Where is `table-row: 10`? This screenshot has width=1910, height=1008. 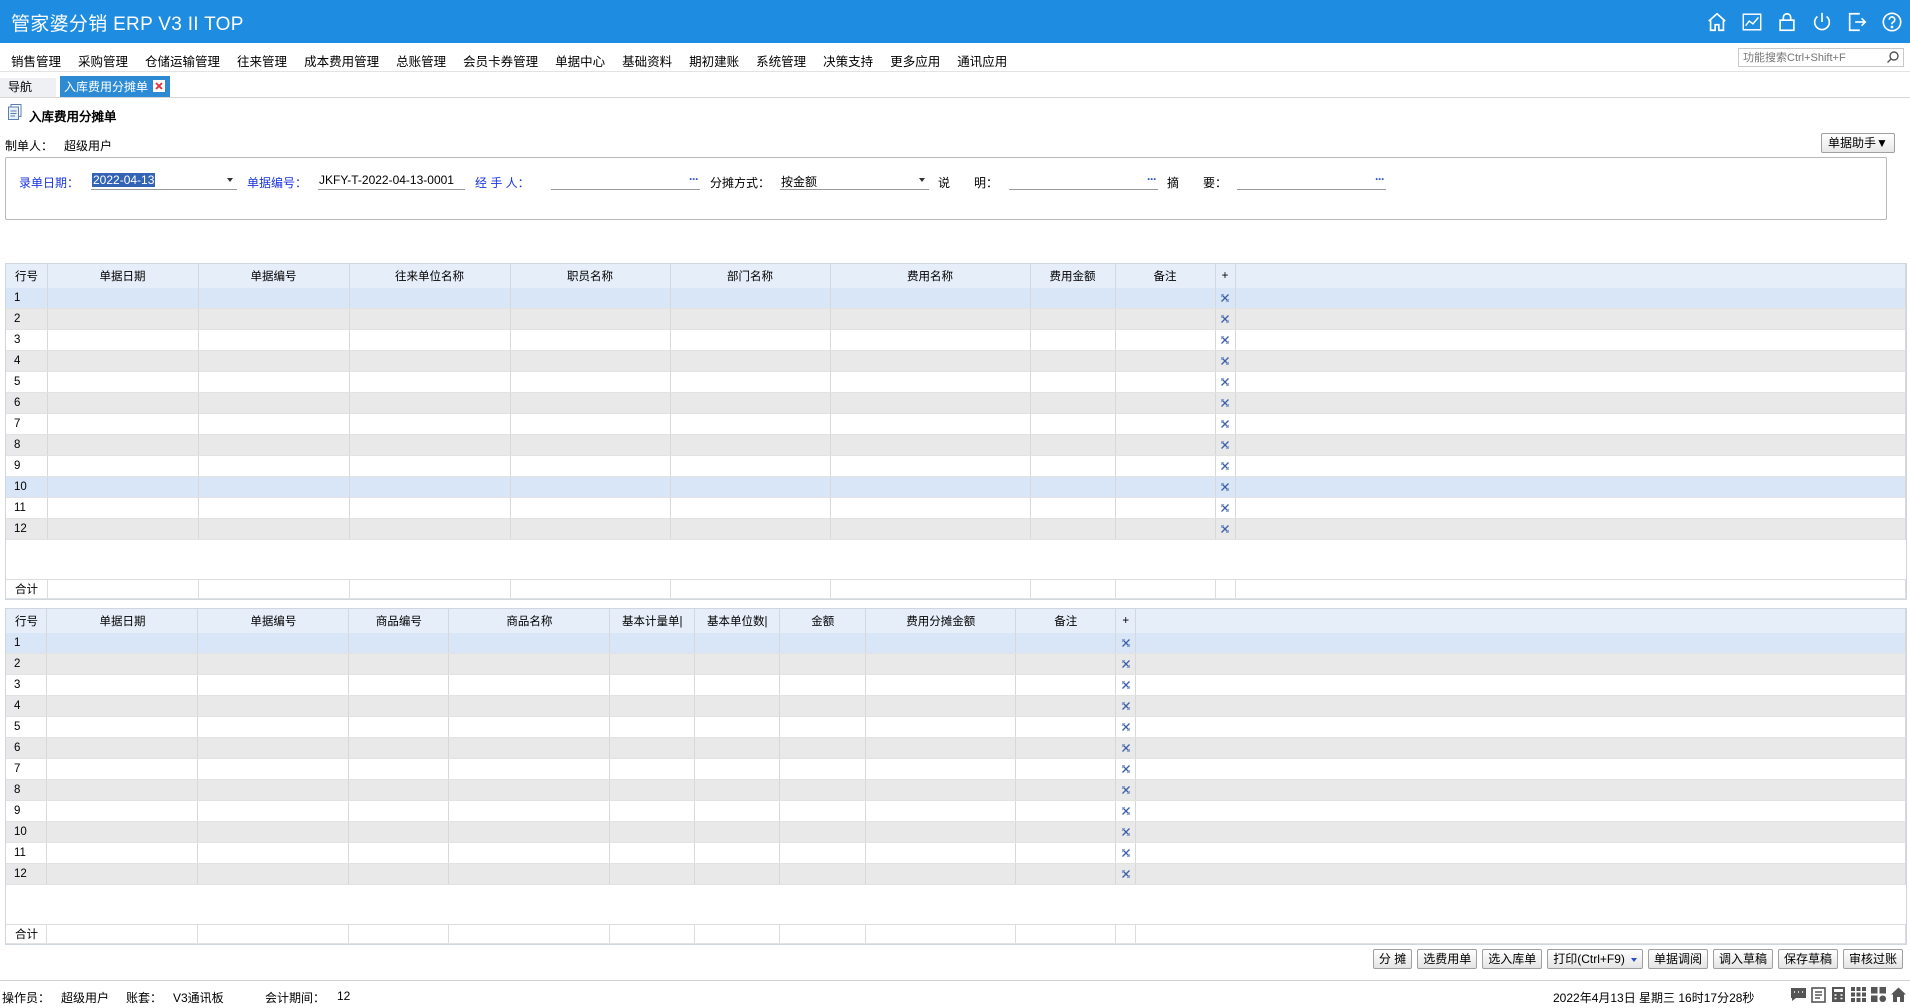
table-row: 10 is located at coordinates (956, 487).